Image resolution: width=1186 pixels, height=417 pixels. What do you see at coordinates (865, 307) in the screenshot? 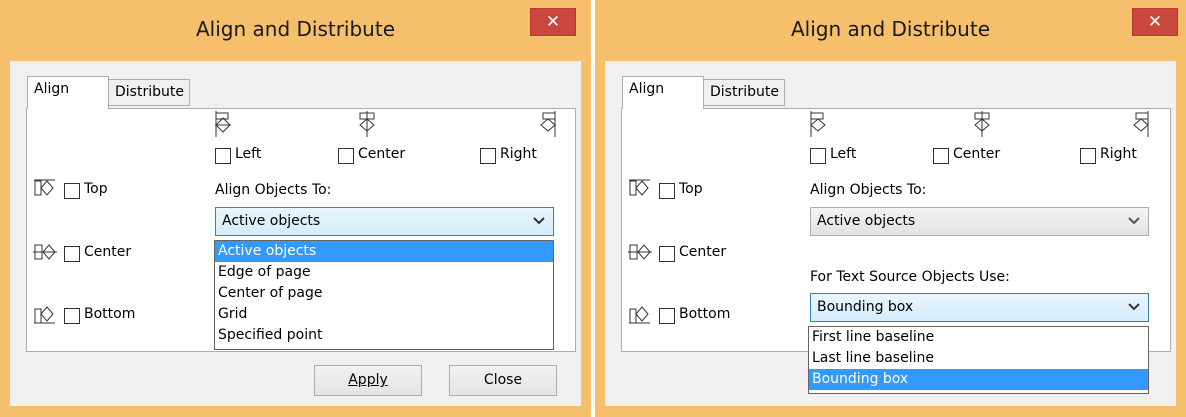
I see `text-source-value: Bounding box` at bounding box center [865, 307].